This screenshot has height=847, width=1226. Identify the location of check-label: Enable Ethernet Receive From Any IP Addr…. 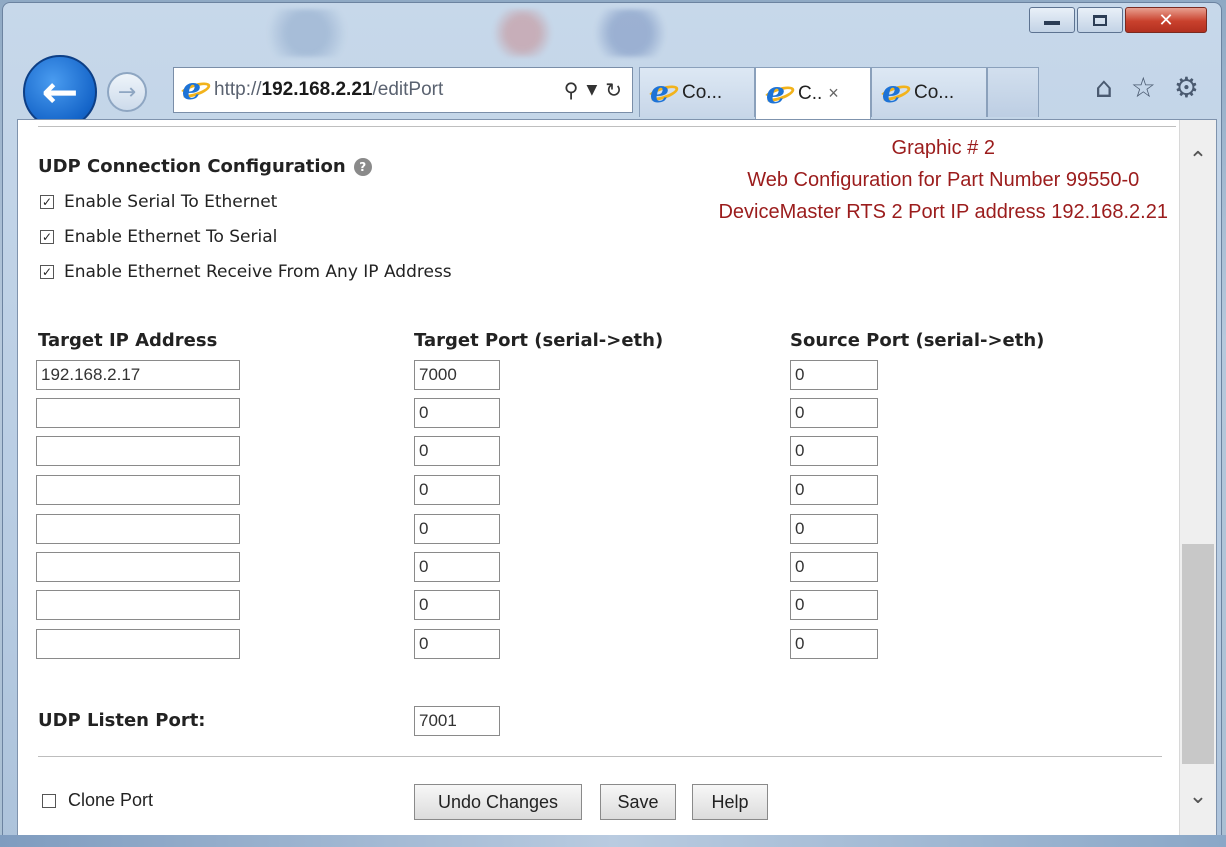
(258, 272).